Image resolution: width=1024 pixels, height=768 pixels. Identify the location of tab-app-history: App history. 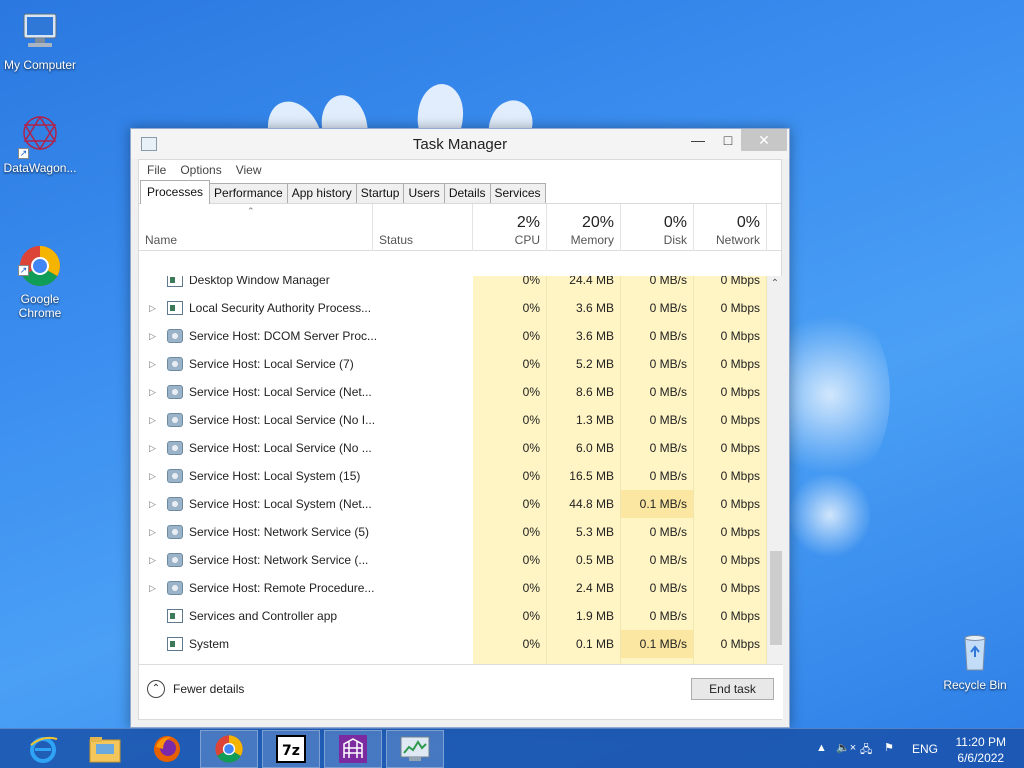
(321, 193).